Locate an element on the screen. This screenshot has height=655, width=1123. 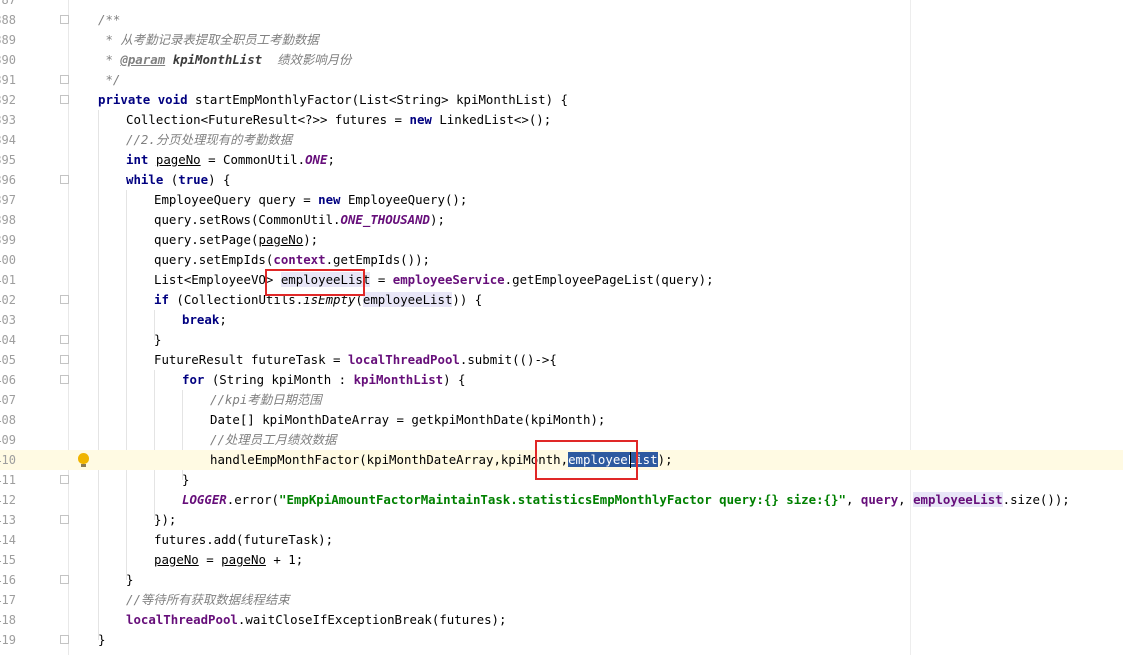
code-line: 395 int pageNo = CommonUtil.ONE; is located at coordinates (561, 160).